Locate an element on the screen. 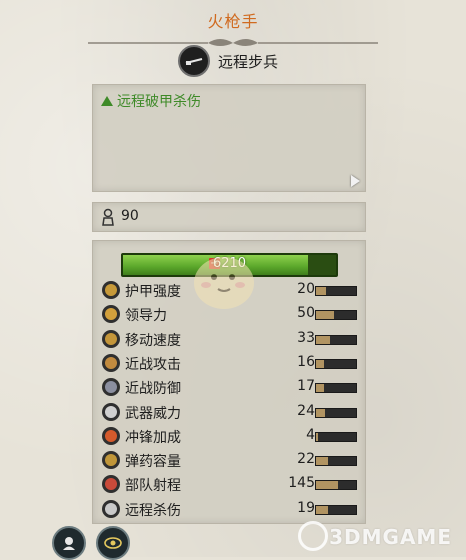 This screenshot has height=560, width=466. expand-arrow-icon is located at coordinates (355, 181).